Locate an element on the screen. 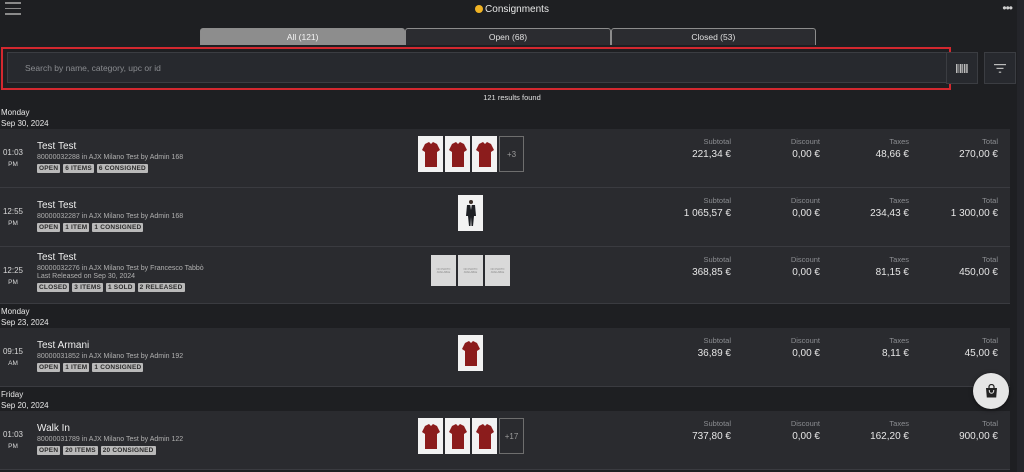 The image size is (1024, 472). group-date: Sep 23, 2024 is located at coordinates (25, 322).